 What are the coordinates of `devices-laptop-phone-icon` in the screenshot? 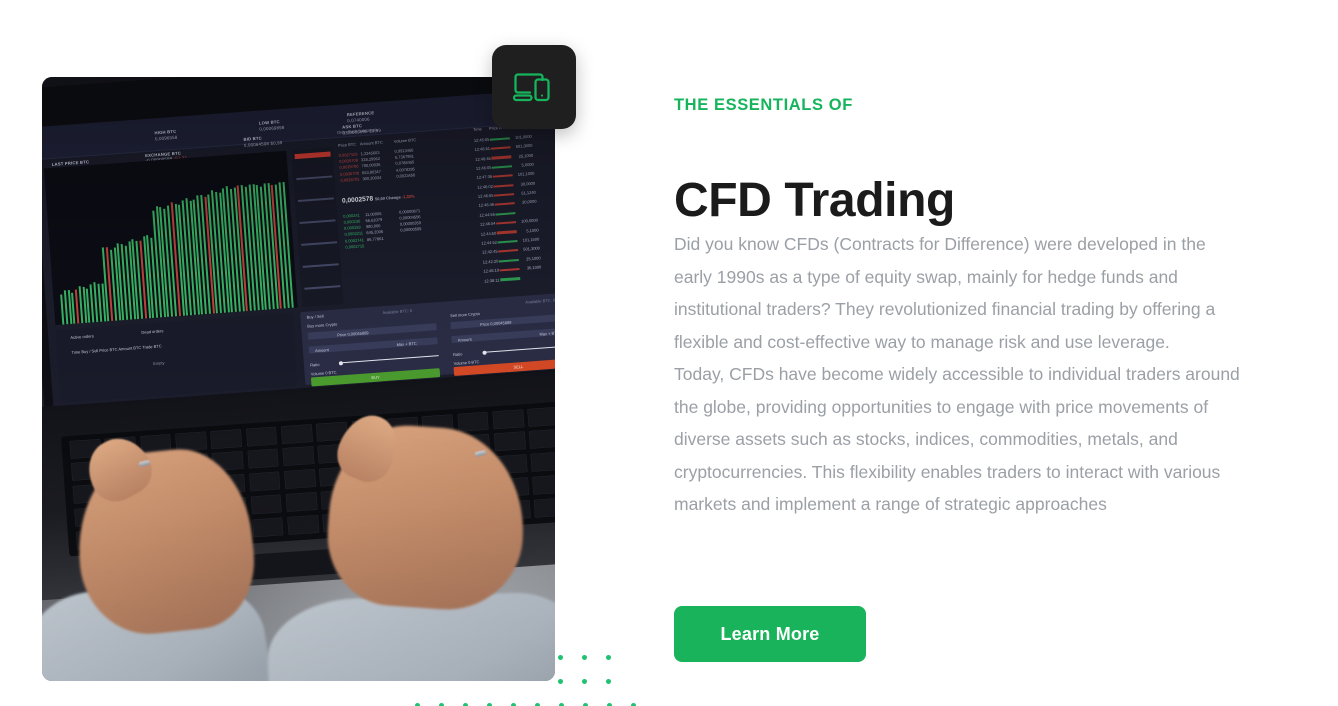 It's located at (534, 87).